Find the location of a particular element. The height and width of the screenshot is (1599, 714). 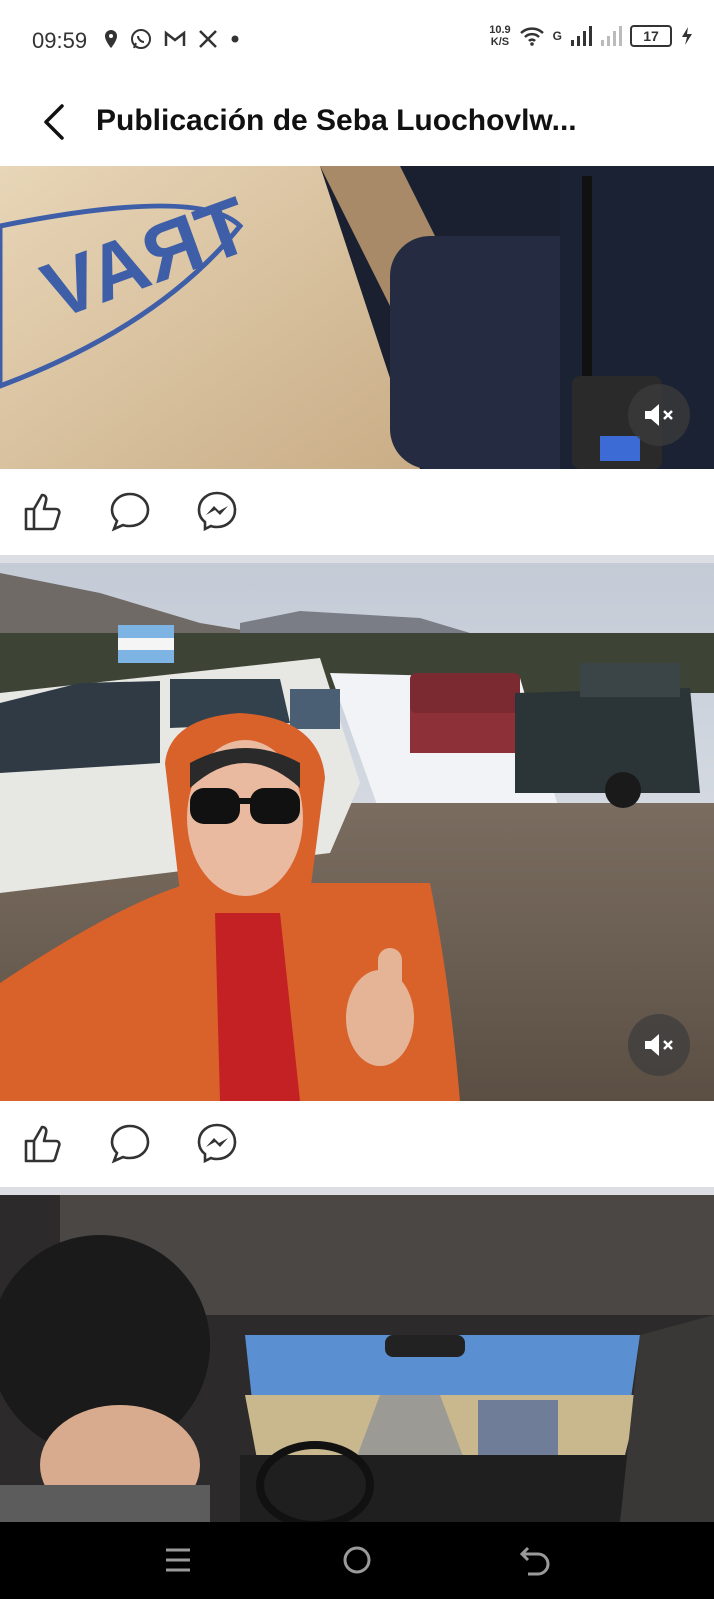

notification-icons is located at coordinates (172, 39).